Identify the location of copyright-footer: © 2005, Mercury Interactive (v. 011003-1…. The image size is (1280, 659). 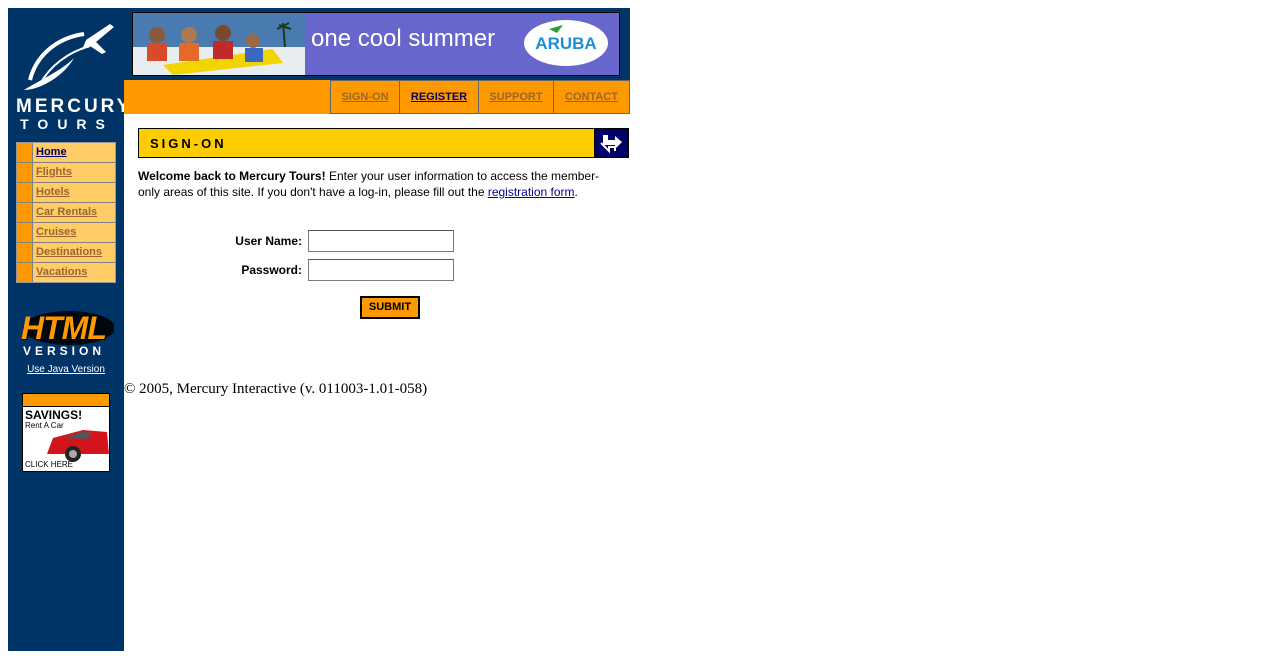
(276, 389).